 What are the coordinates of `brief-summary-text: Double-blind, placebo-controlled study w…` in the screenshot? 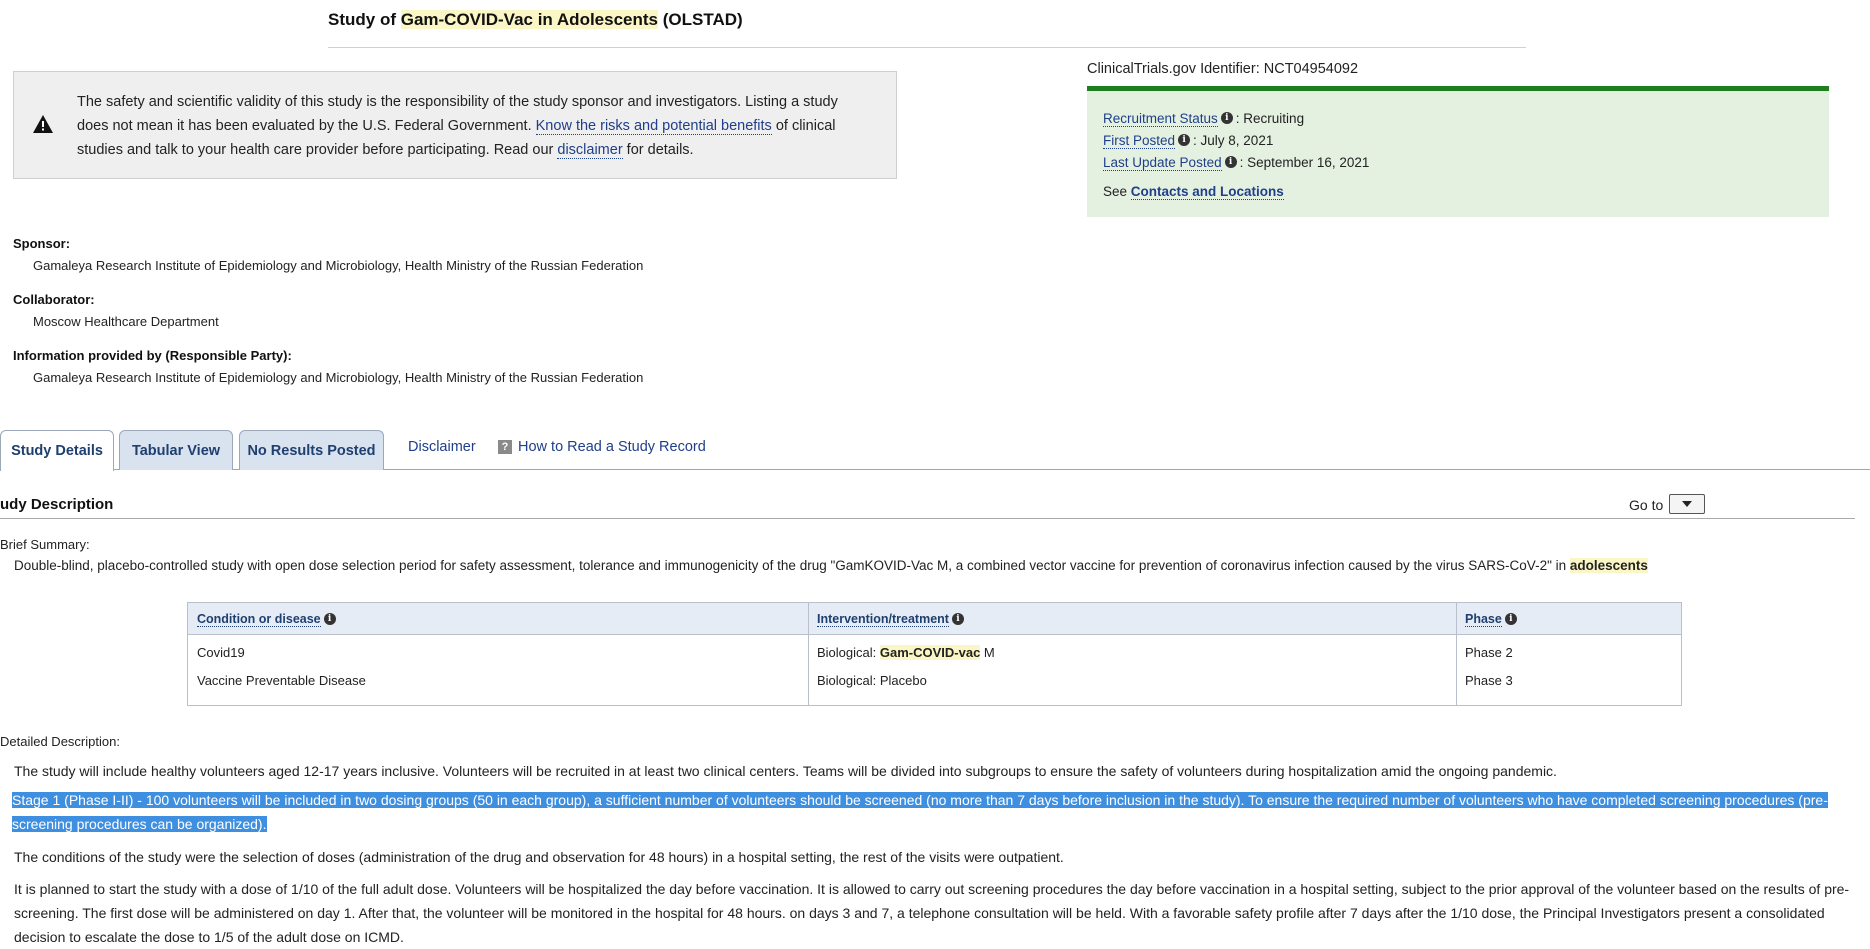 It's located at (831, 565).